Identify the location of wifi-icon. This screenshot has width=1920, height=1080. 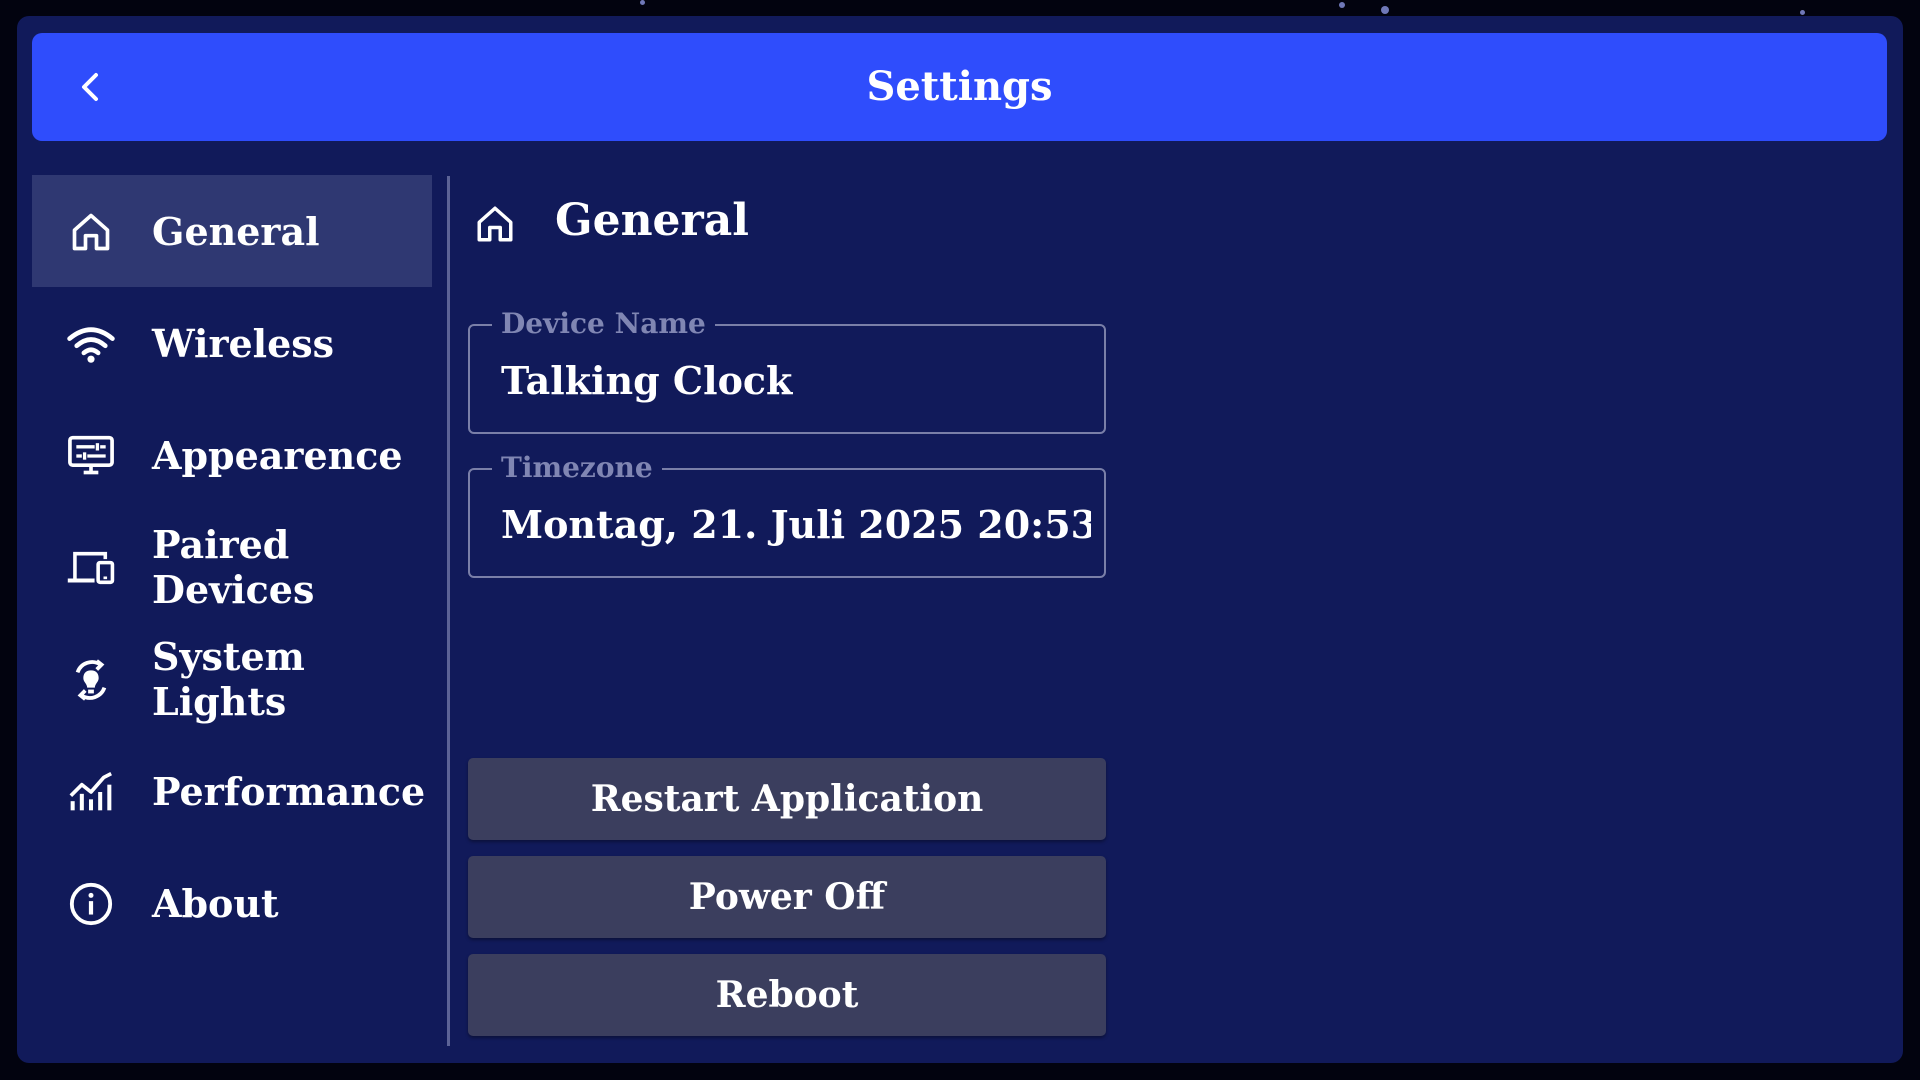
(91, 344).